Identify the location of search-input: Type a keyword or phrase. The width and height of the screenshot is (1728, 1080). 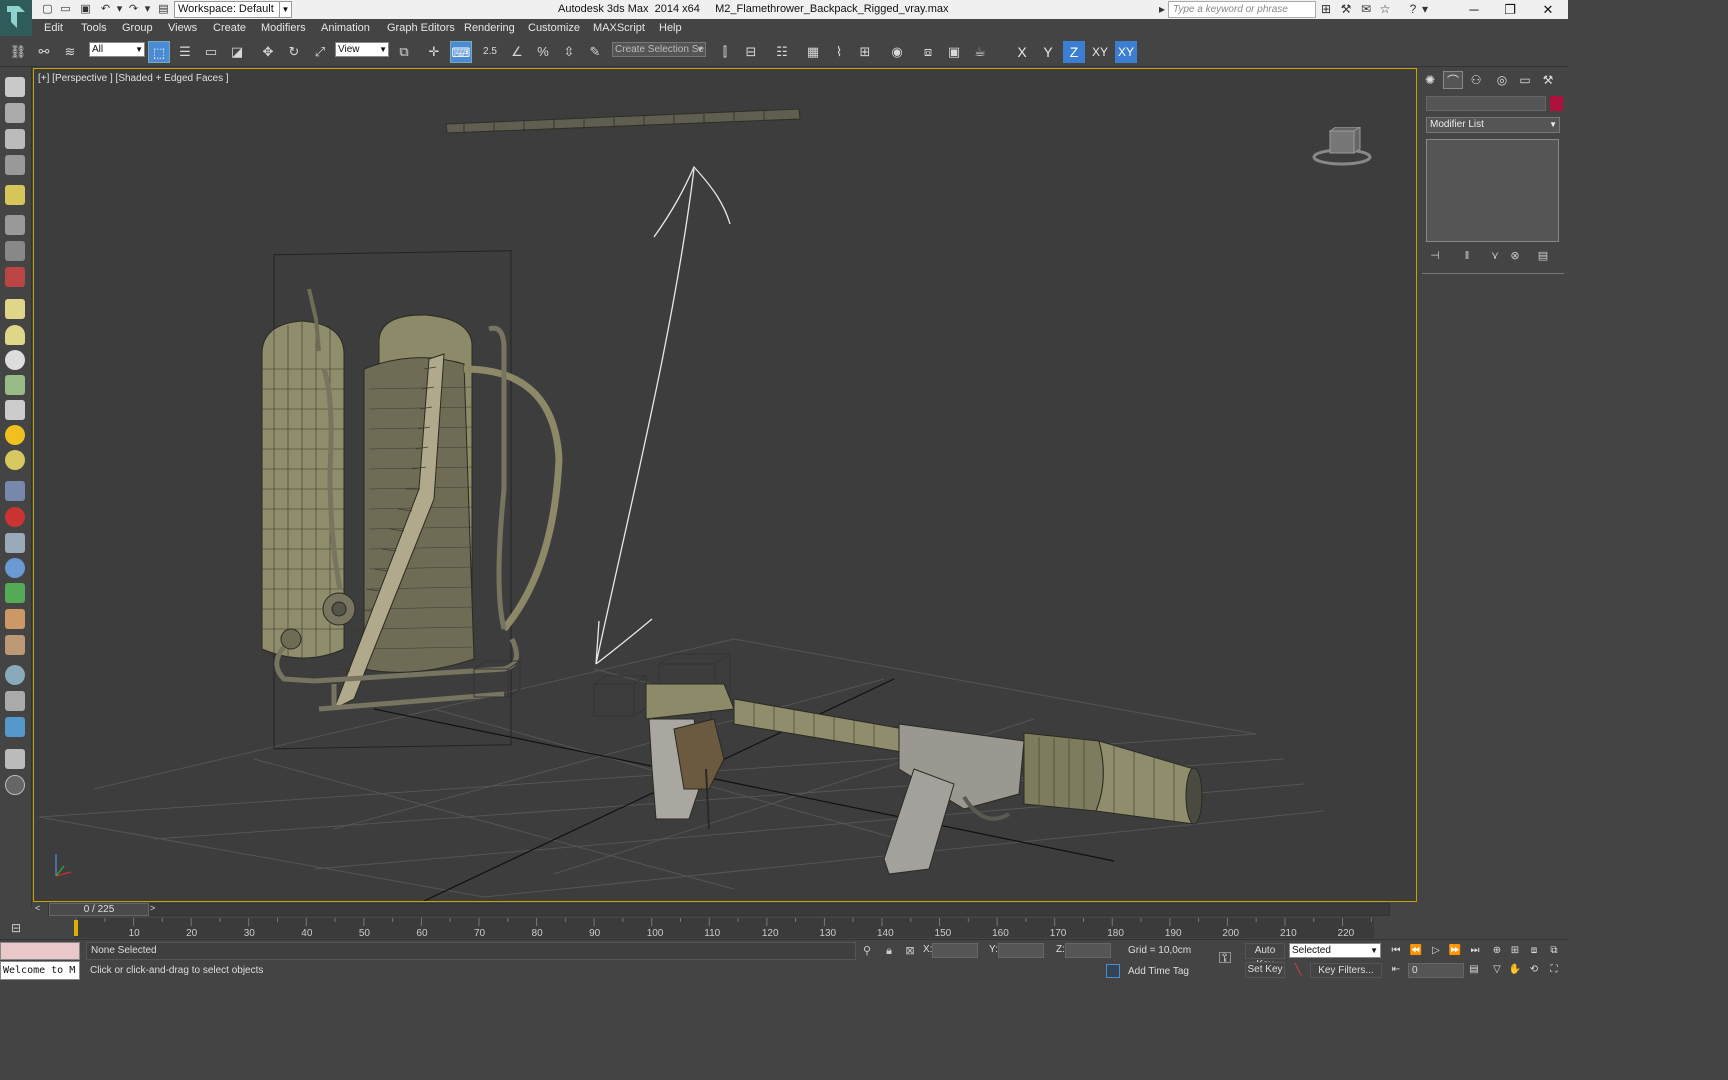
(1242, 9).